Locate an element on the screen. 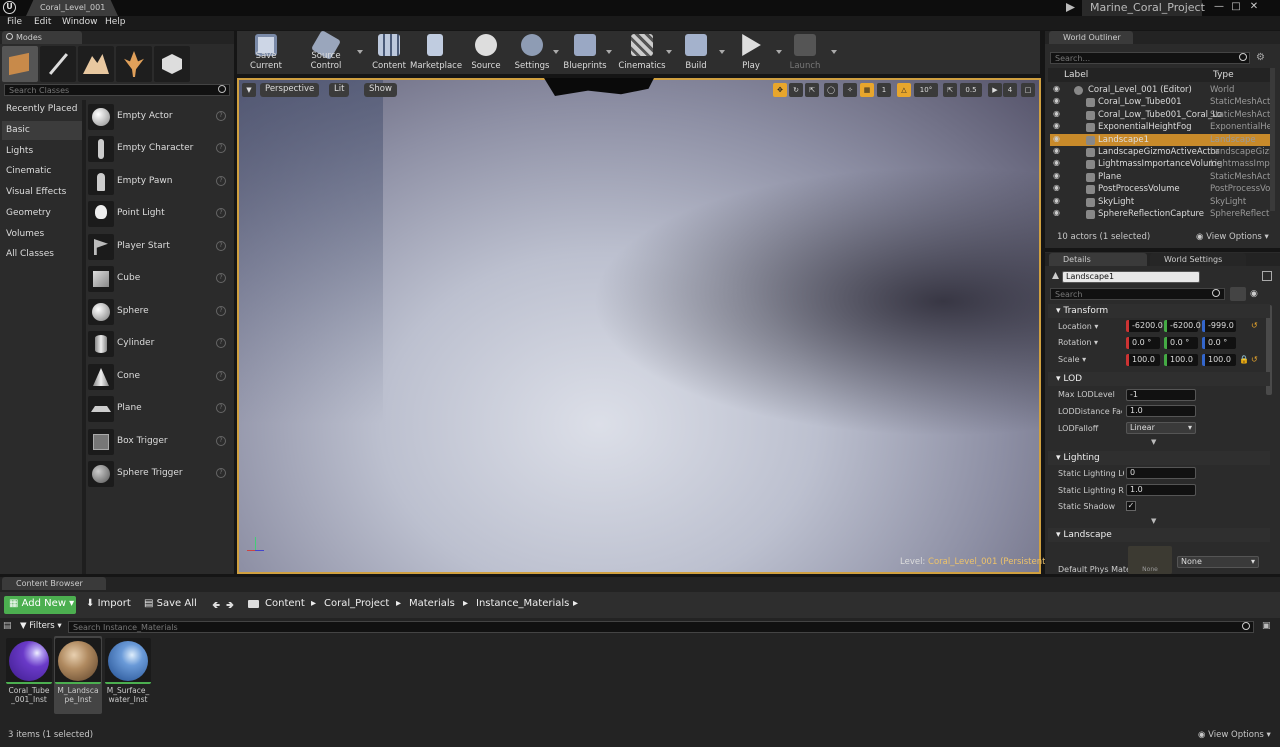 This screenshot has width=1280, height=747. level-doc-tab: Coral_Level_001 is located at coordinates (72, 8).